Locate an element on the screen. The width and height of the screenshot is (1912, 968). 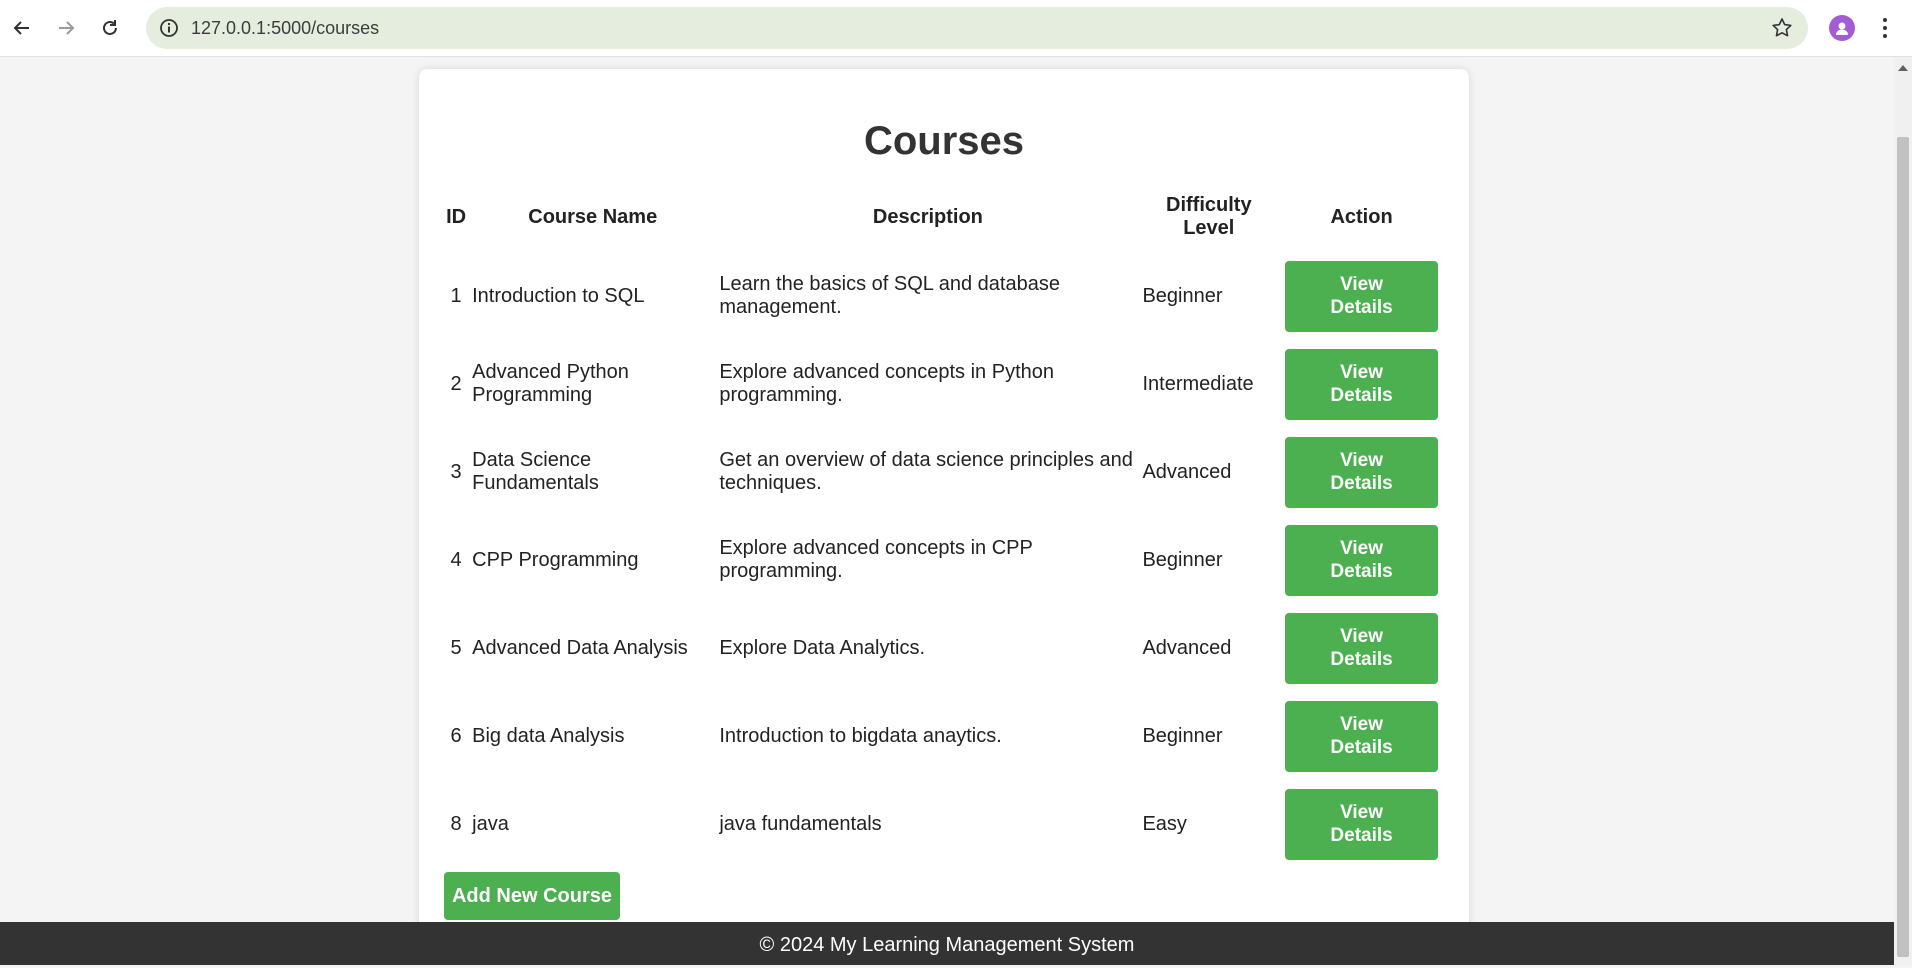
course-id: 5 is located at coordinates (456, 647).